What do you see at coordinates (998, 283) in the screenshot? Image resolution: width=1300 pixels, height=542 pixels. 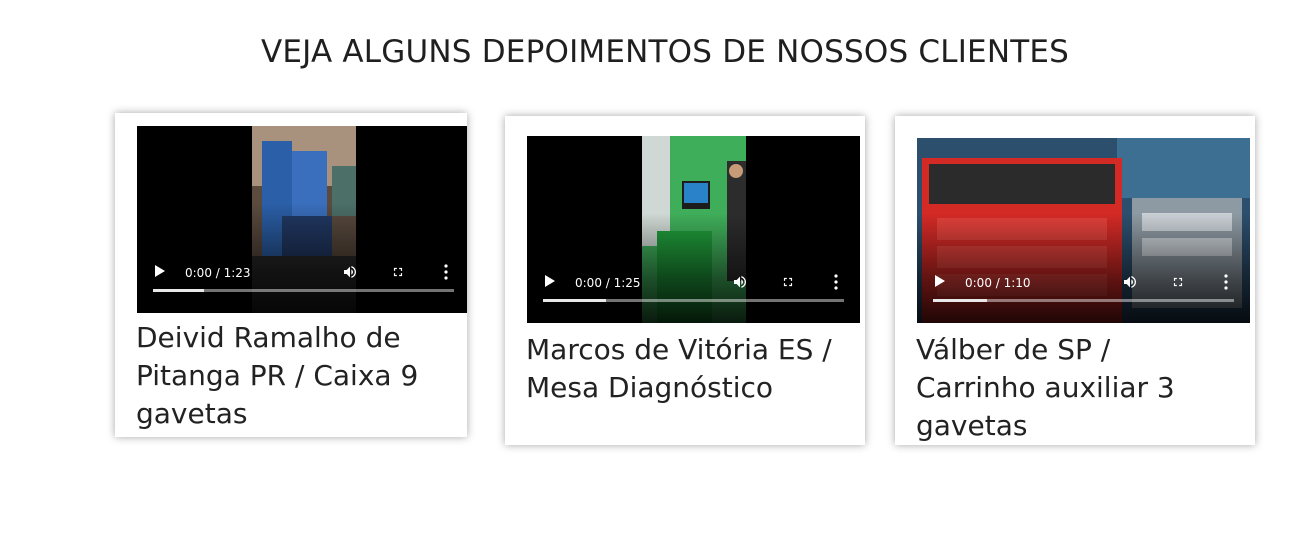 I see `video-time: 0:00 / 1:10` at bounding box center [998, 283].